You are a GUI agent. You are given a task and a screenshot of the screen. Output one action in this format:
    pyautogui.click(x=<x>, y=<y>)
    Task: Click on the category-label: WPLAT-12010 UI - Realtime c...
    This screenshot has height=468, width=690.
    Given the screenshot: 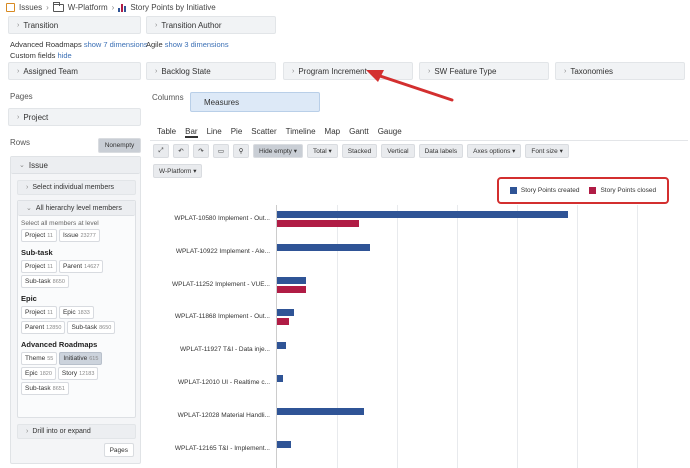 What is the action you would take?
    pyautogui.click(x=224, y=382)
    